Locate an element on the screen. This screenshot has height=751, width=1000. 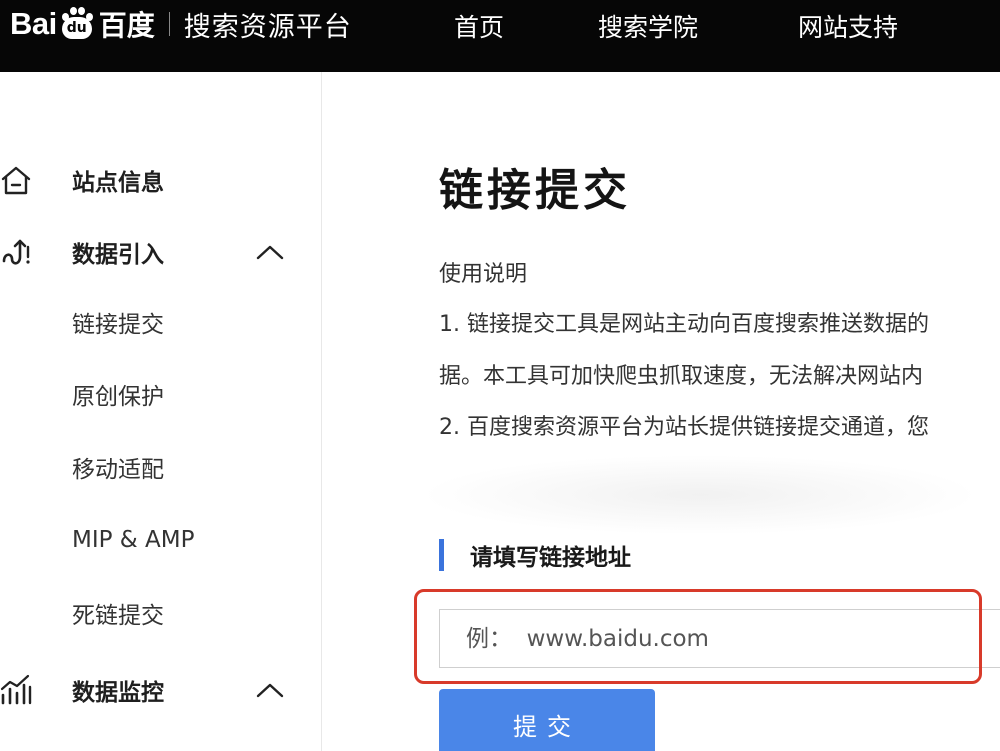
usage-heading: 使用说明 is located at coordinates (483, 274).